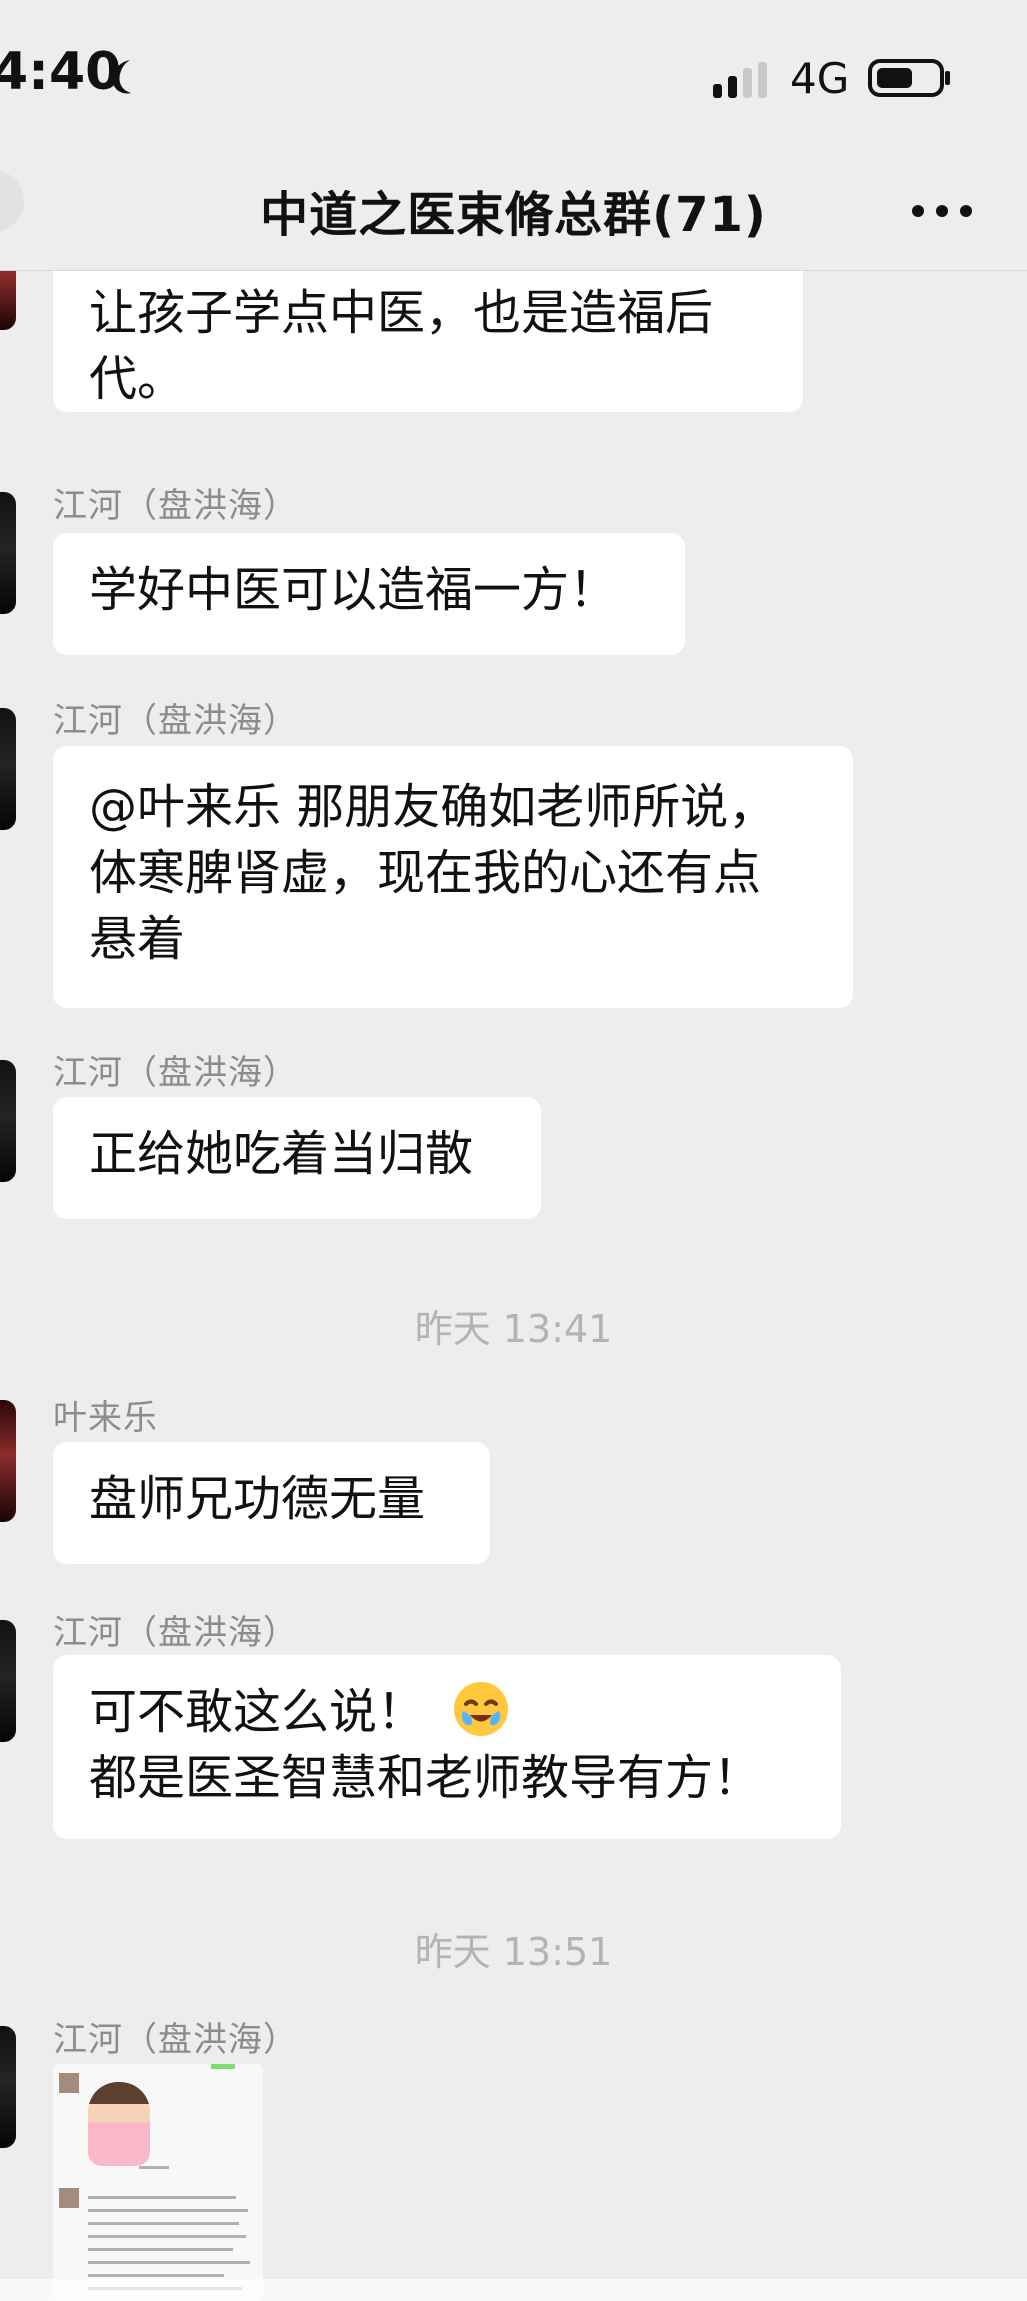 Image resolution: width=1027 pixels, height=2301 pixels. Describe the element at coordinates (105, 1418) in the screenshot. I see `sender-name: 叶来乐` at that location.